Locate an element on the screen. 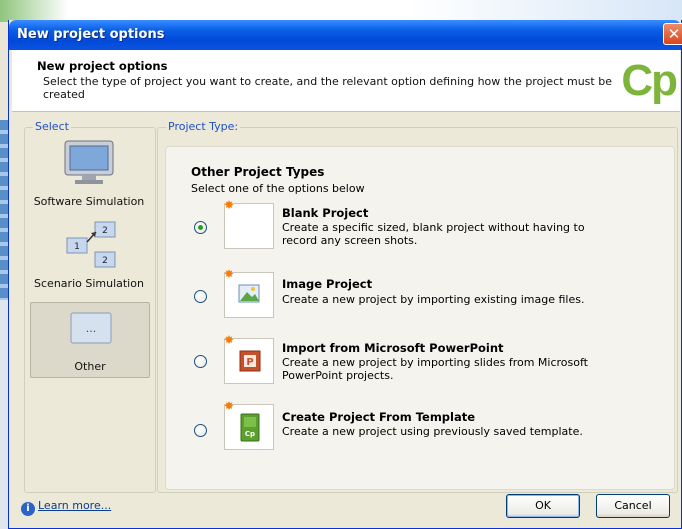 This screenshot has height=529, width=682. powerpoint-icon: ✸ P is located at coordinates (249, 358).